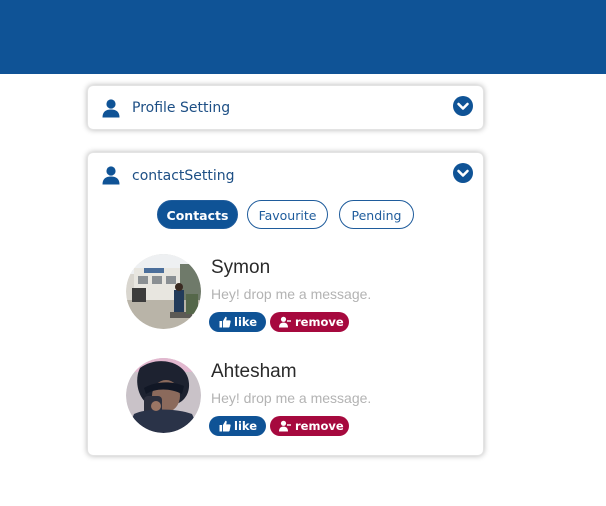 The width and height of the screenshot is (606, 506). Describe the element at coordinates (183, 176) in the screenshot. I see `contact-setting-title: contactSetting` at that location.